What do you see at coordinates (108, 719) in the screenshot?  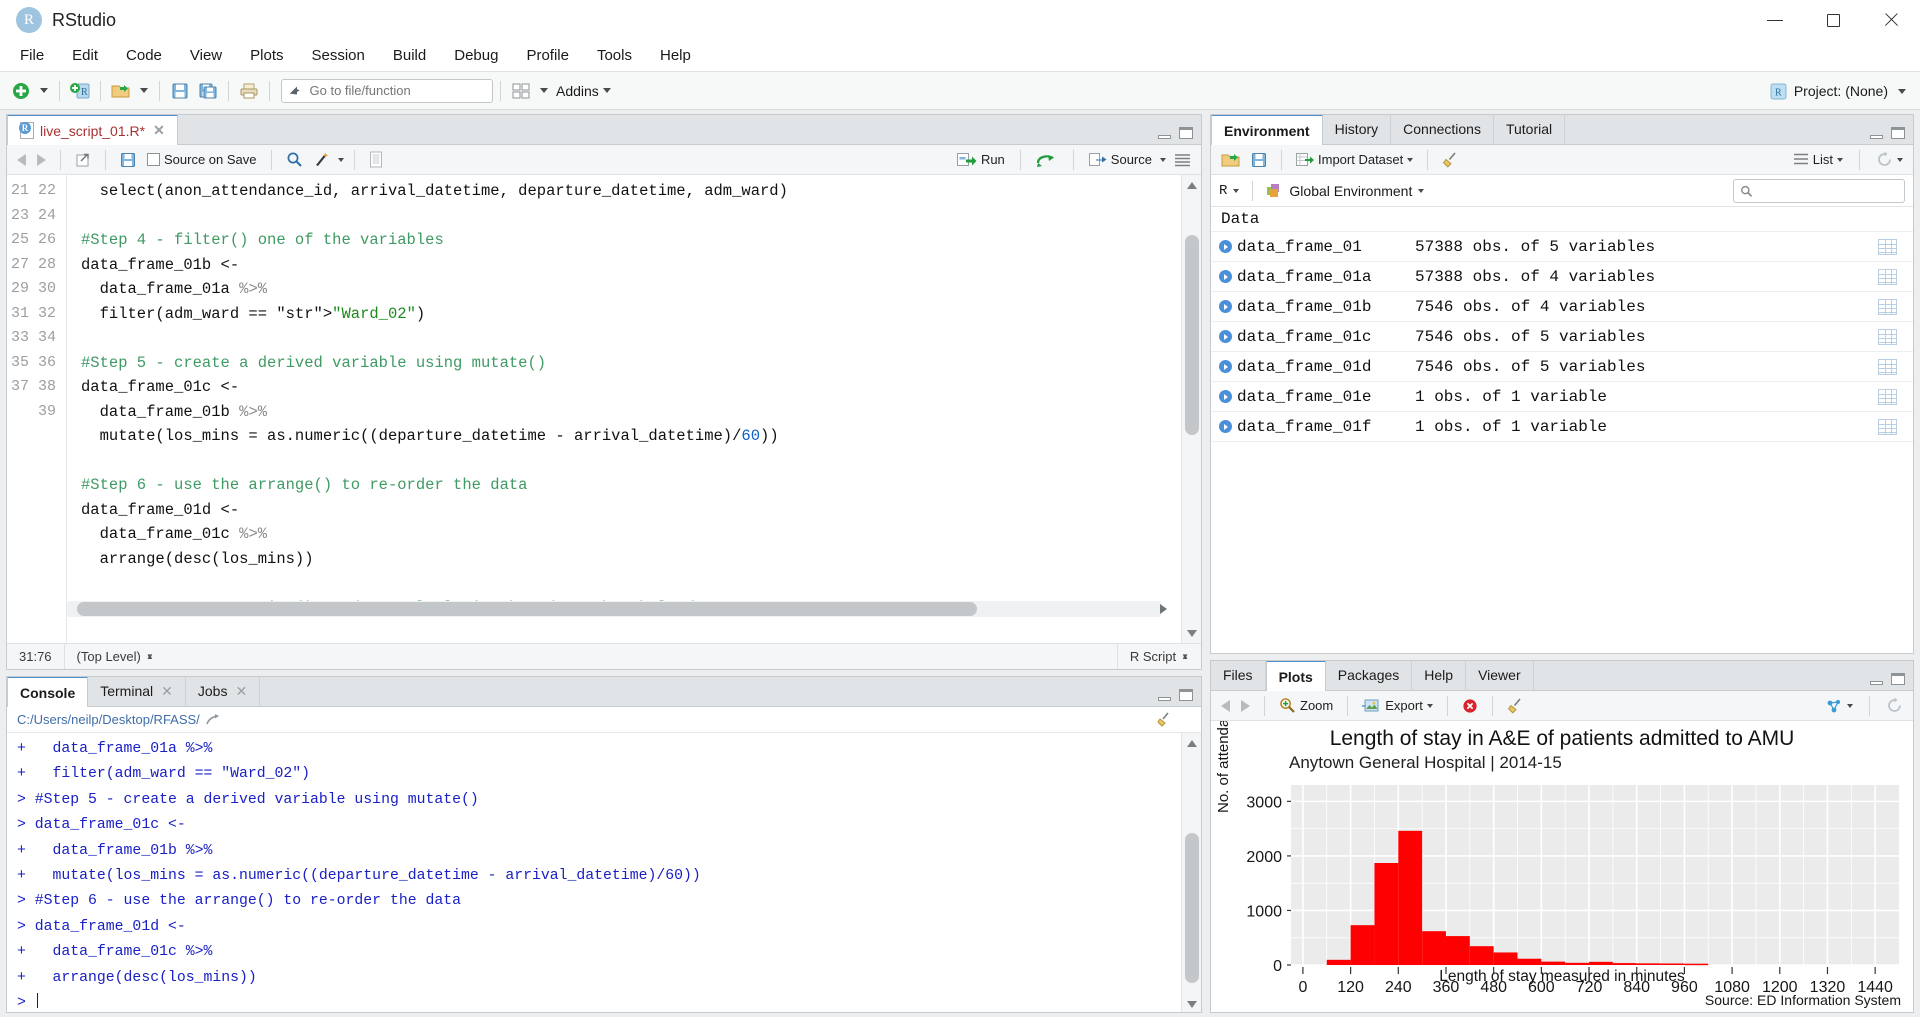 I see `working-directory-label: C:/Users/neilp/Desktop/RFASS/` at bounding box center [108, 719].